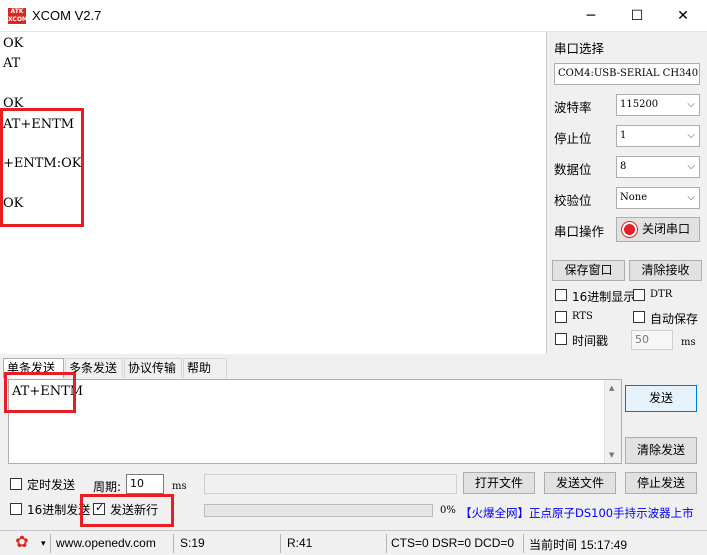 This screenshot has width=707, height=555. What do you see at coordinates (604, 297) in the screenshot?
I see `hex-display-label: 16进制显示` at bounding box center [604, 297].